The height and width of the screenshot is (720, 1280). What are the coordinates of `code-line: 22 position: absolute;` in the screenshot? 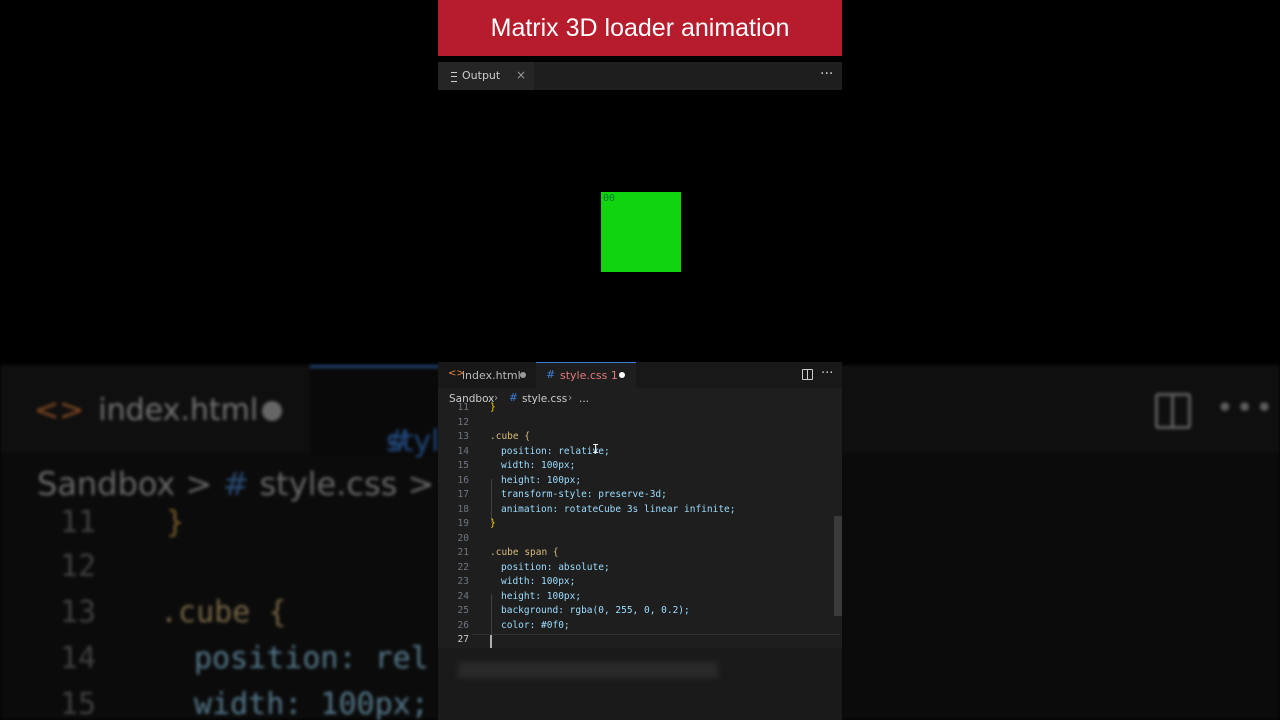 It's located at (636, 569).